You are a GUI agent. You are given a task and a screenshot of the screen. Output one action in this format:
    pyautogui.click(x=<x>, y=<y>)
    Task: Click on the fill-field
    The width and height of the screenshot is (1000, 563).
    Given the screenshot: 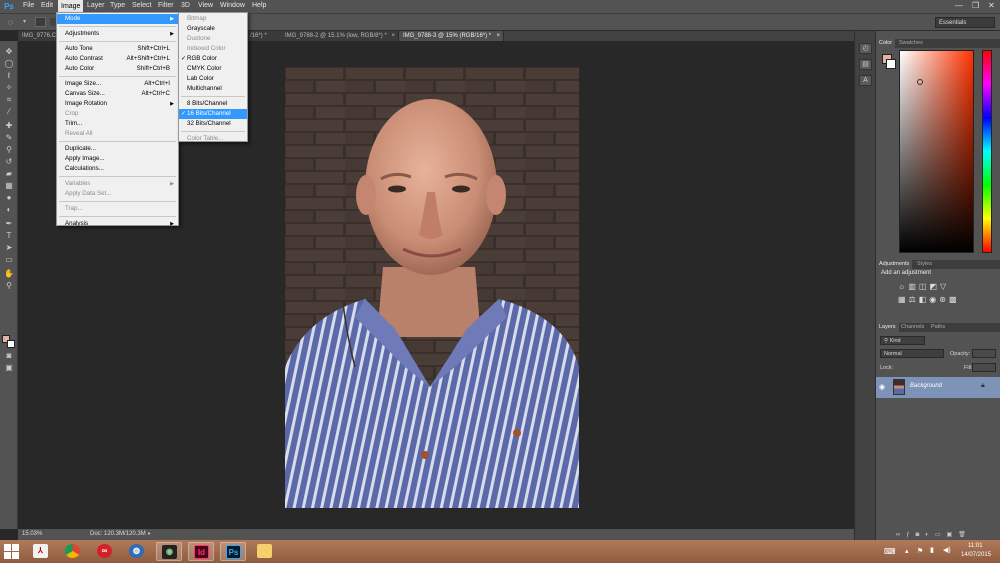 What is the action you would take?
    pyautogui.click(x=984, y=367)
    